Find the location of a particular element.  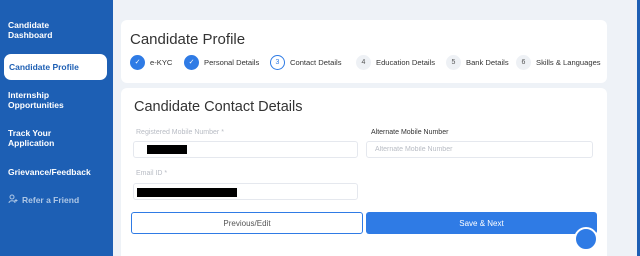

step-personal-details: ✓ Personal Details is located at coordinates (221, 62).